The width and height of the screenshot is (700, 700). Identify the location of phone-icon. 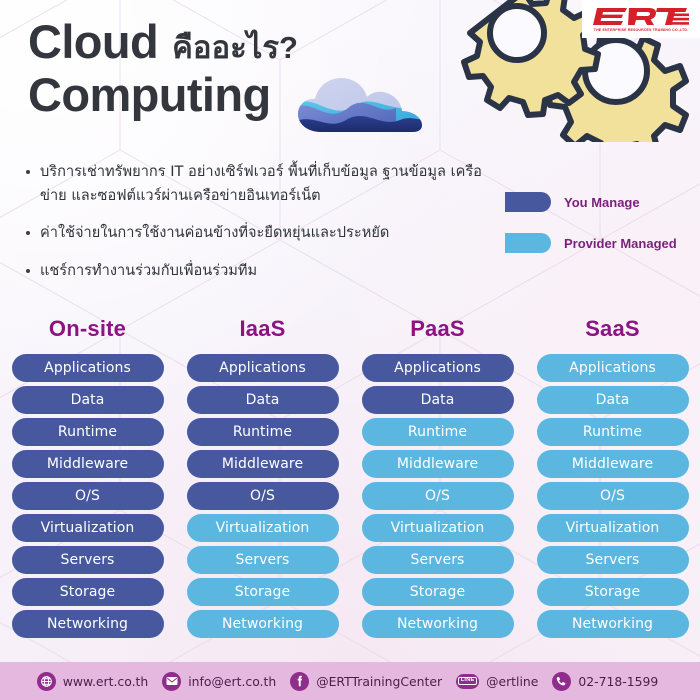
(562, 681).